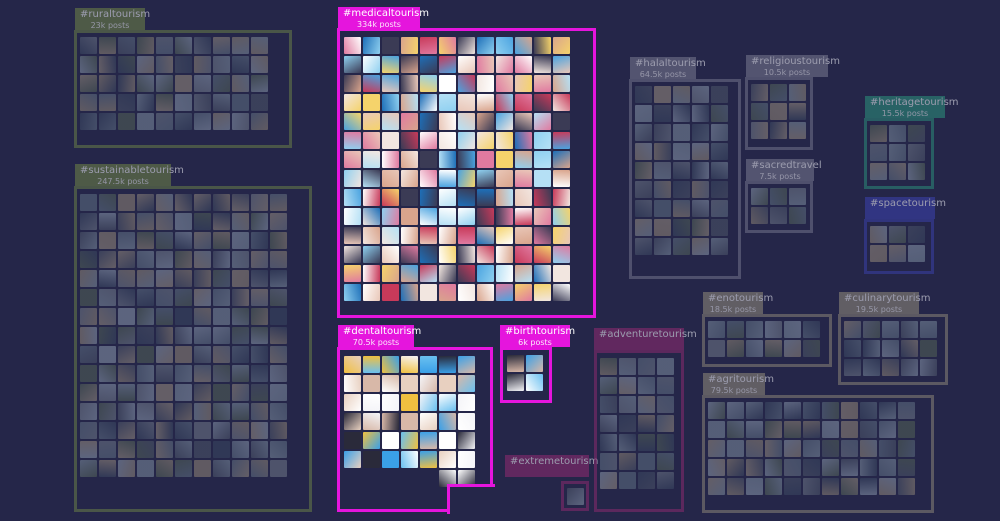  What do you see at coordinates (884, 303) in the screenshot?
I see `cluster-label: #culinarytourism 19.5k posts` at bounding box center [884, 303].